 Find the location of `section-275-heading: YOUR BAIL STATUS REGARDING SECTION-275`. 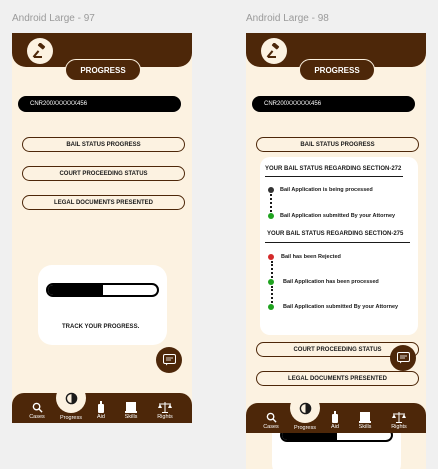

section-275-heading: YOUR BAIL STATUS REGARDING SECTION-275 is located at coordinates (335, 234).